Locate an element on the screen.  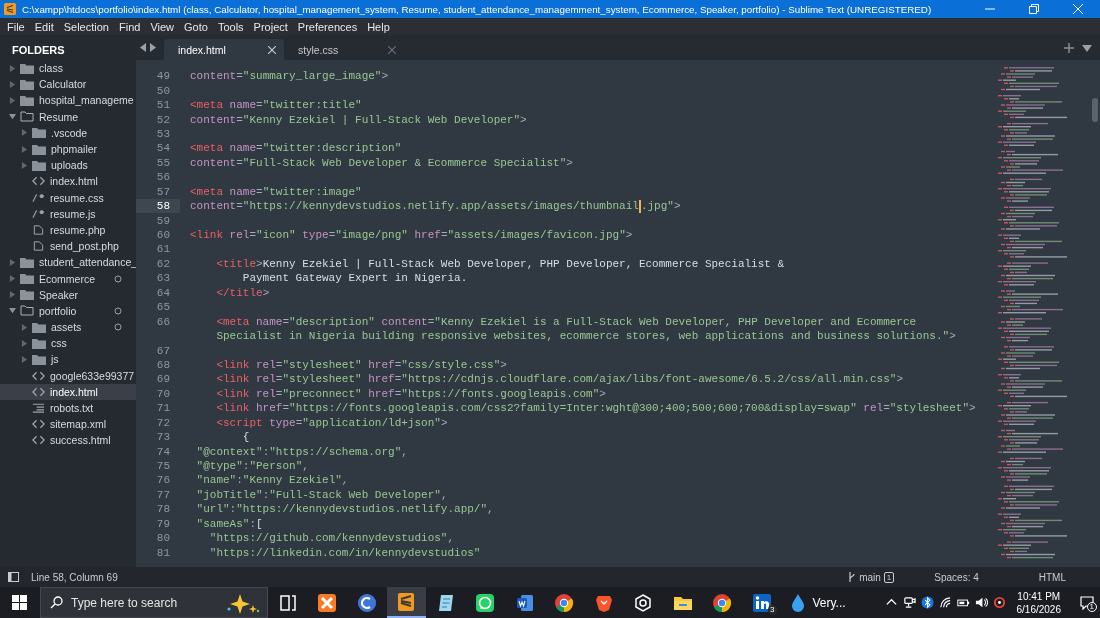
line-number: 81 is located at coordinates (163, 552).